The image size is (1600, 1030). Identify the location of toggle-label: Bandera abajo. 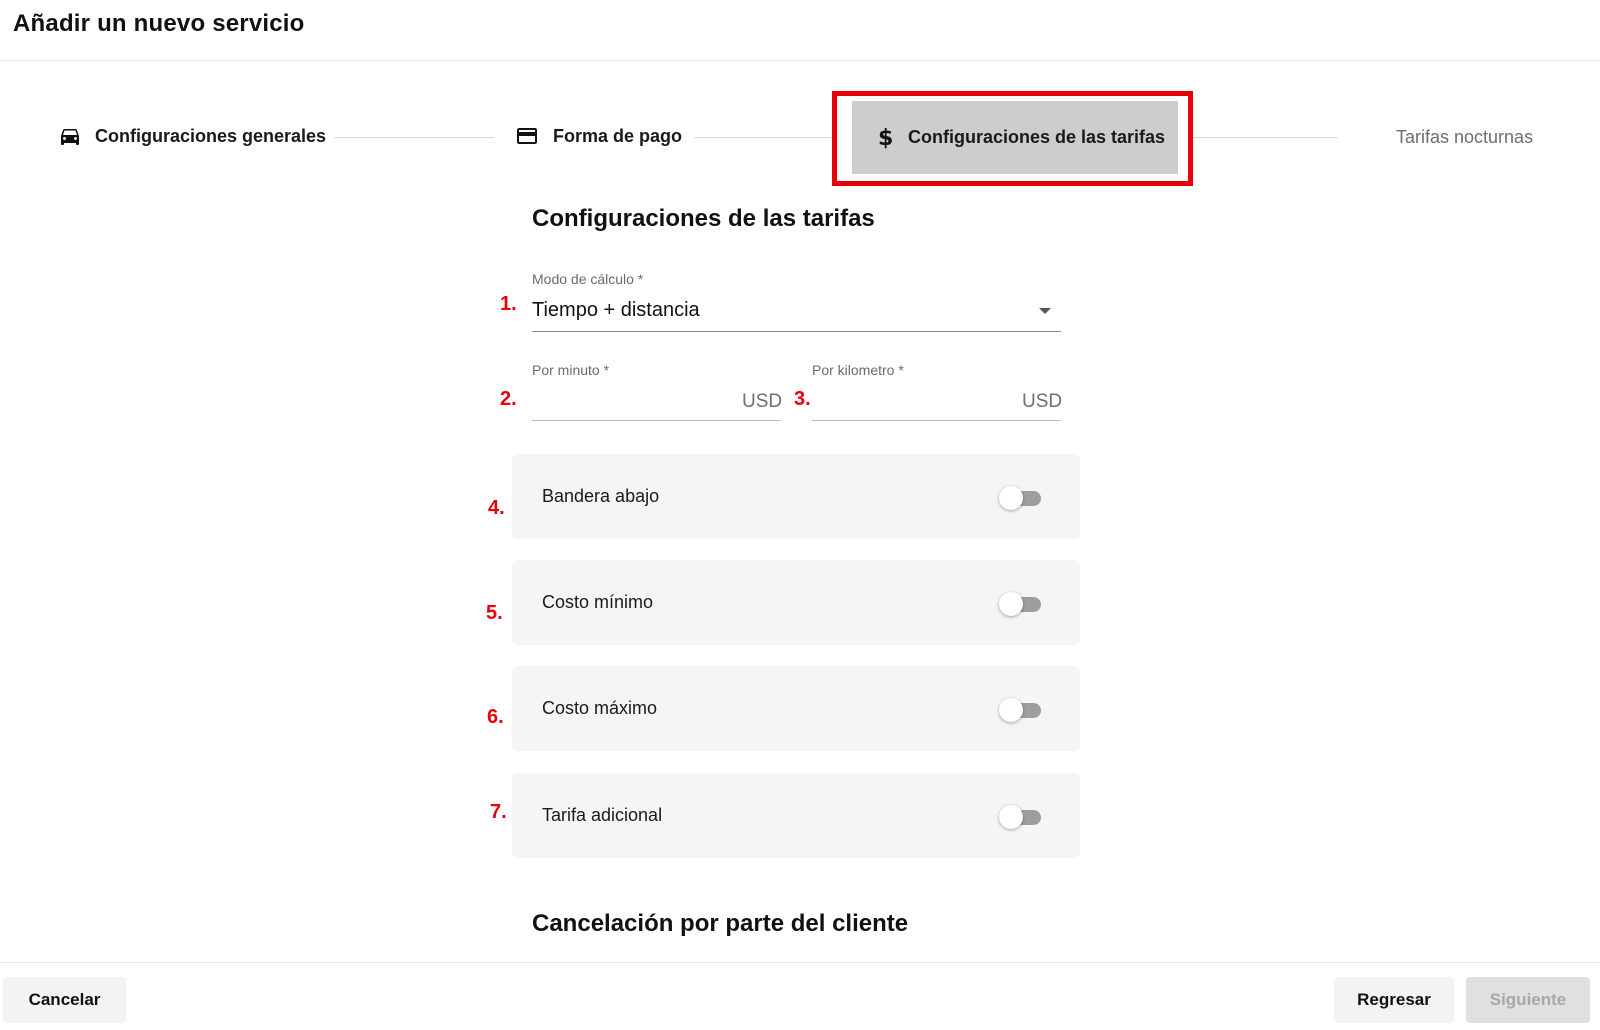
(601, 496).